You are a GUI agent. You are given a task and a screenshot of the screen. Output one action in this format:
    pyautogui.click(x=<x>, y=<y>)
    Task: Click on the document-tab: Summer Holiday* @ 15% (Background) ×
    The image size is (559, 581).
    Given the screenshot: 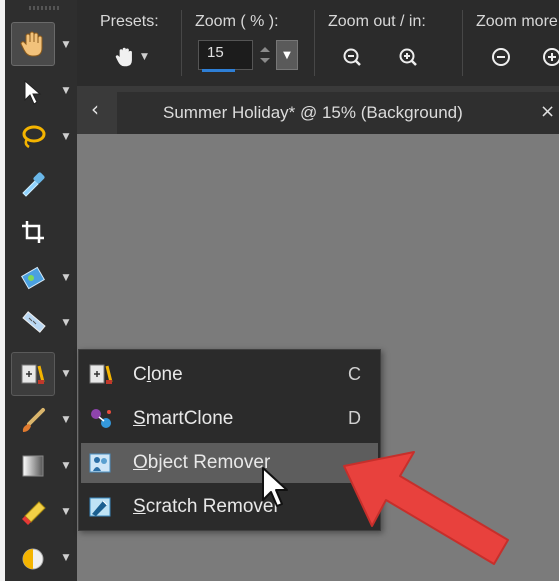 What is the action you would take?
    pyautogui.click(x=338, y=113)
    